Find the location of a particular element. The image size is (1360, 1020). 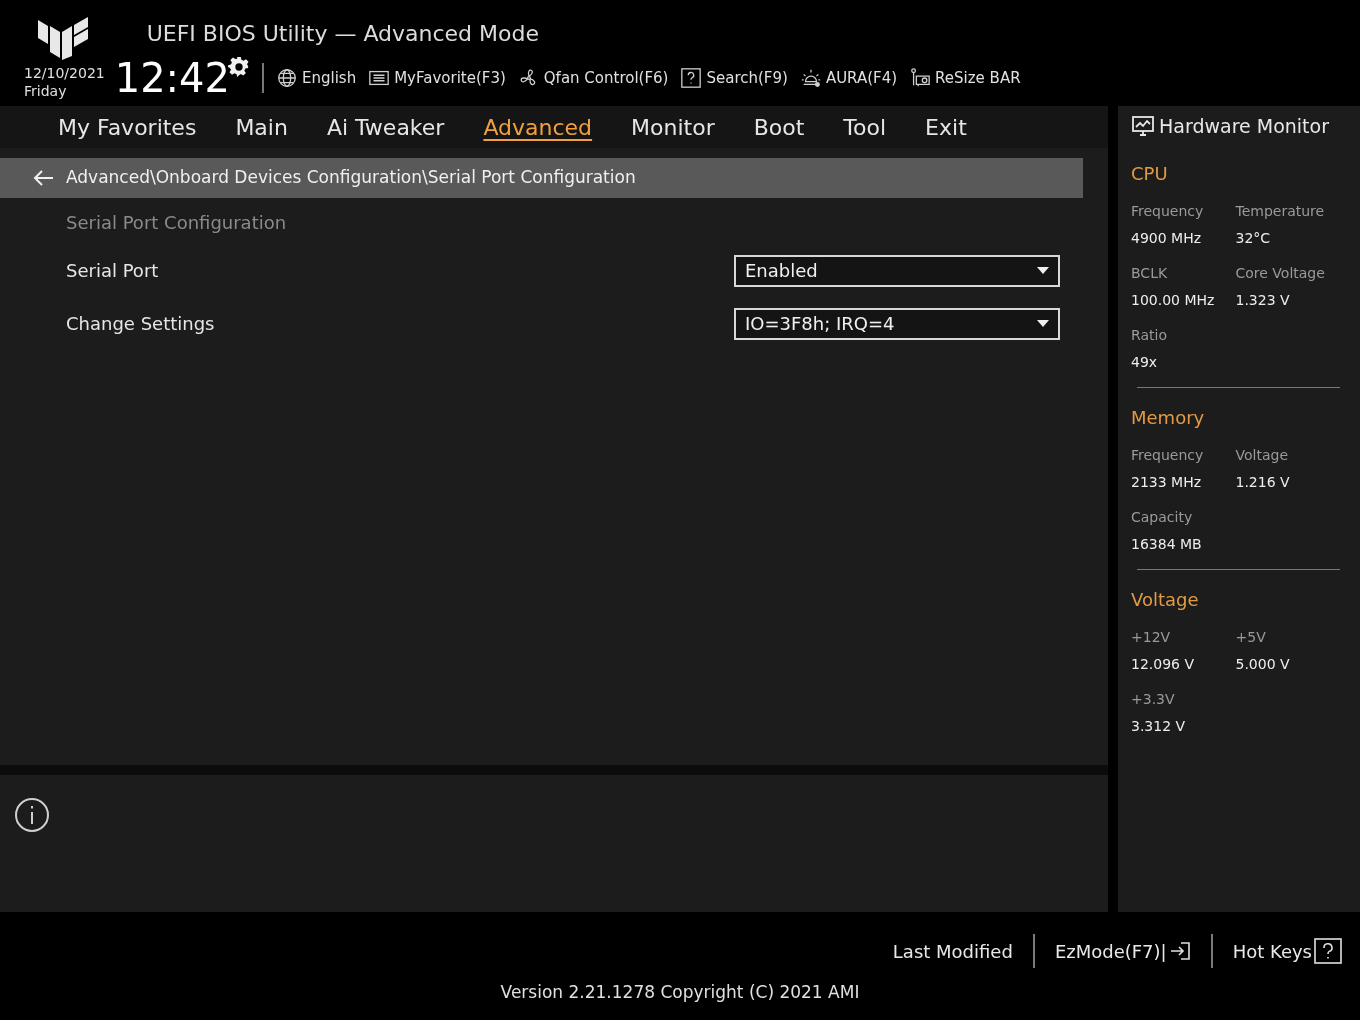

date-text: 12/10/2021 is located at coordinates (64, 73).